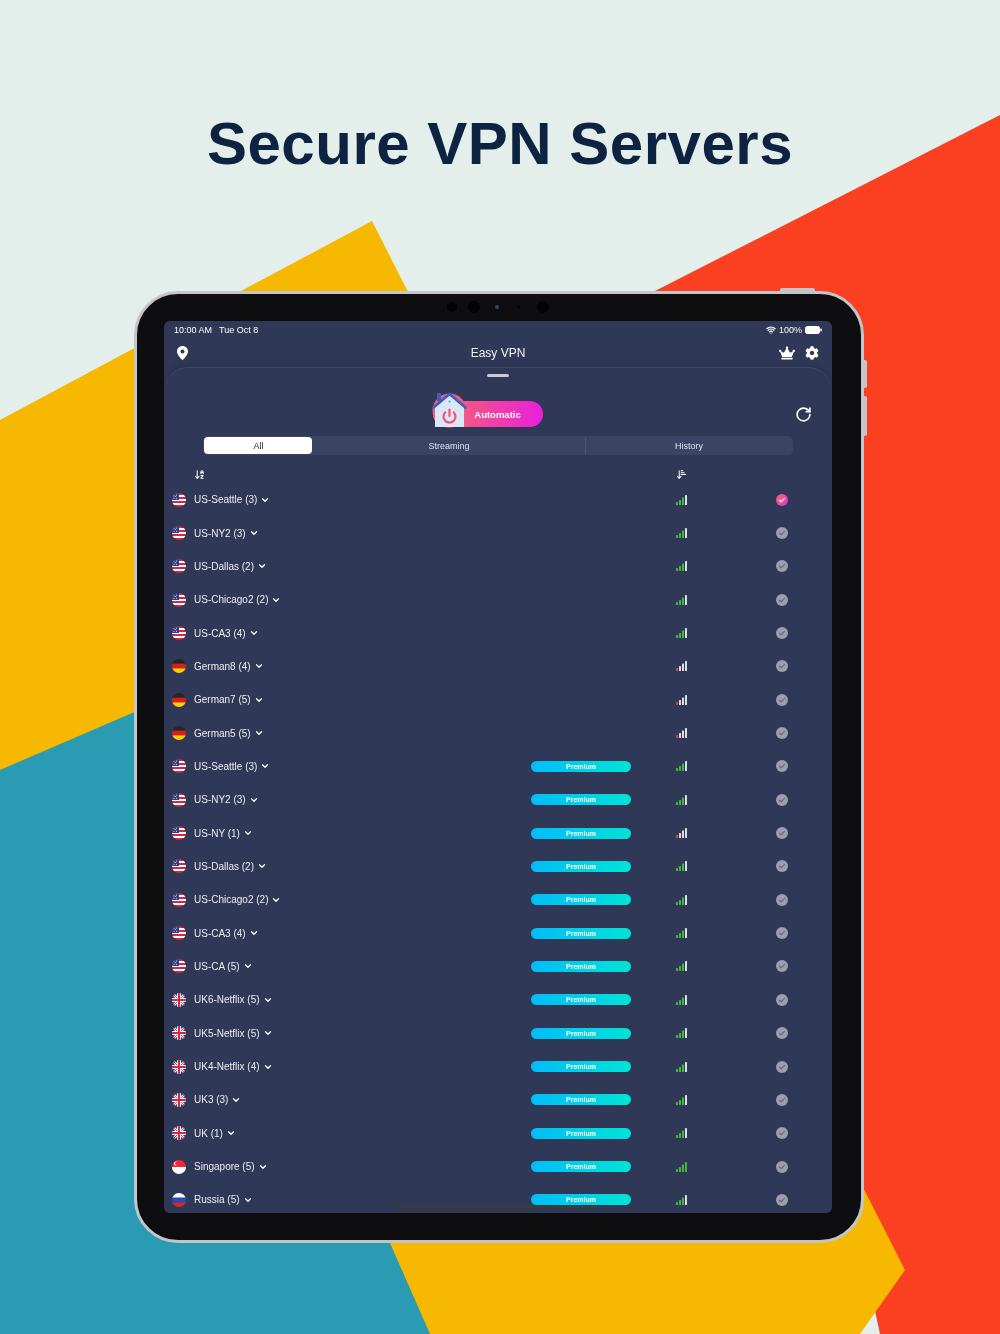 The height and width of the screenshot is (1334, 1000). I want to click on location-pin-icon, so click(182, 353).